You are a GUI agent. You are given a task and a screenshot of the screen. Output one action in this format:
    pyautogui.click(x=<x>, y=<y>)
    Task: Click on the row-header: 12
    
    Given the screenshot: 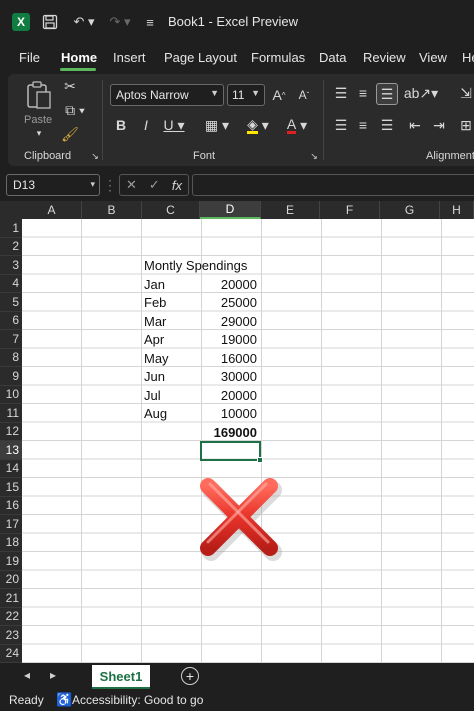 What is the action you would take?
    pyautogui.click(x=11, y=431)
    